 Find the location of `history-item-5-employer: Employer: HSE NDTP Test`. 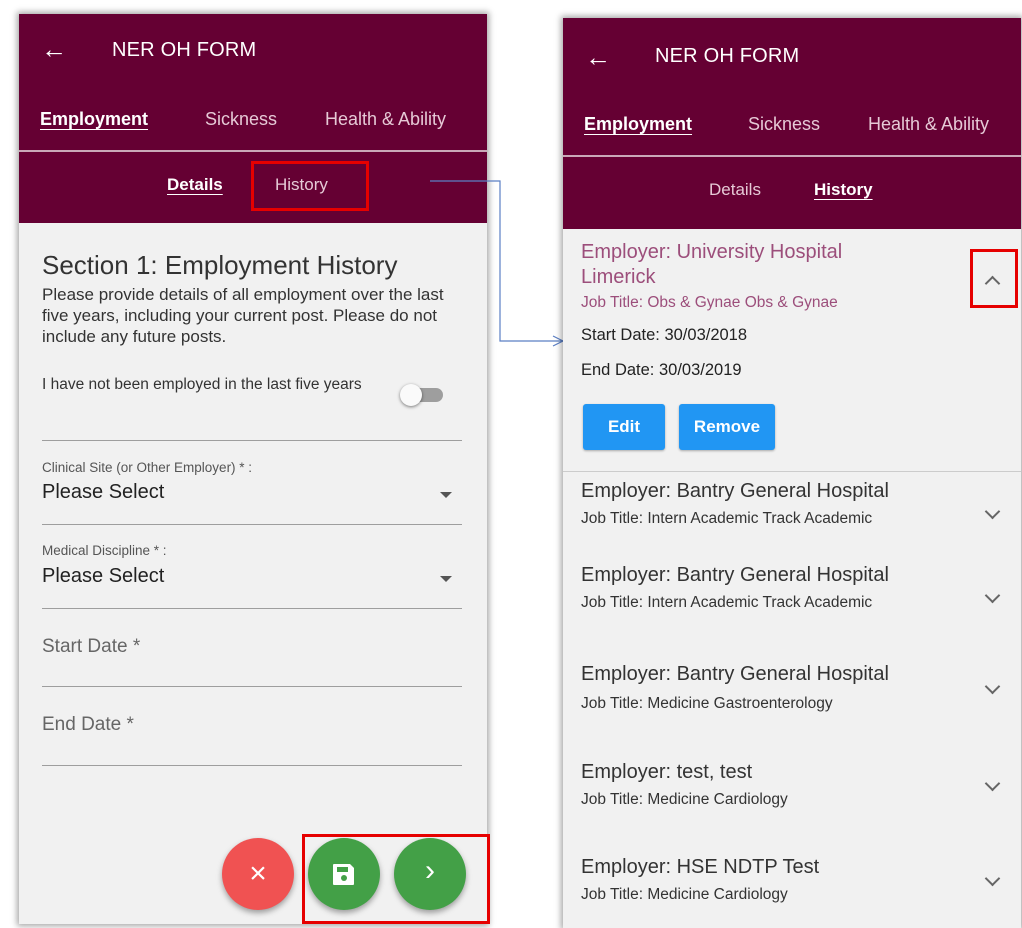

history-item-5-employer: Employer: HSE NDTP Test is located at coordinates (700, 867).